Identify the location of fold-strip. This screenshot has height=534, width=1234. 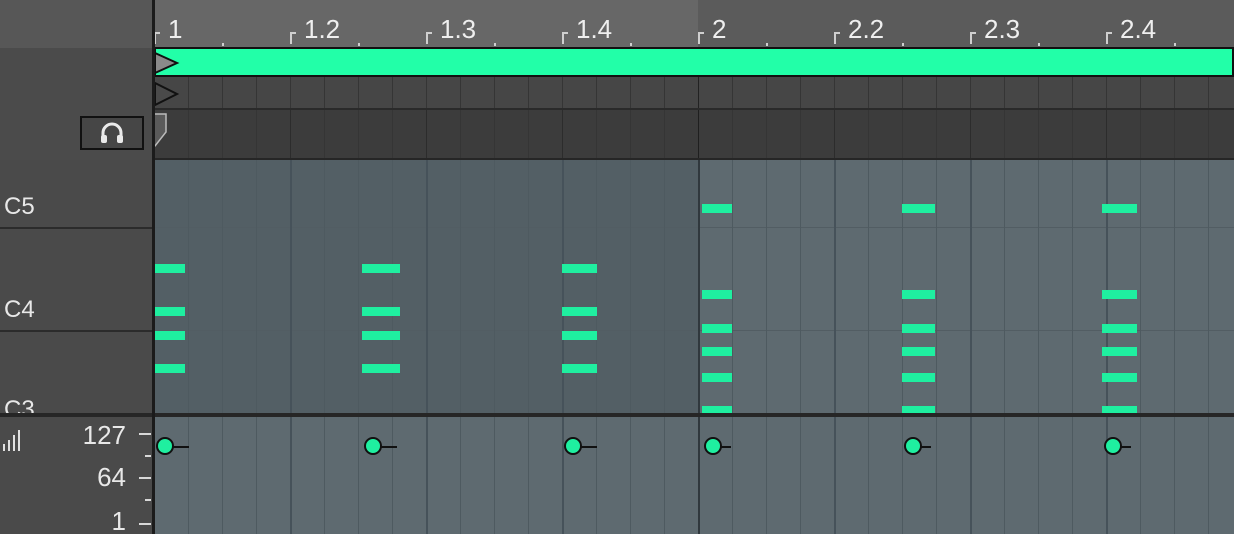
(694, 135).